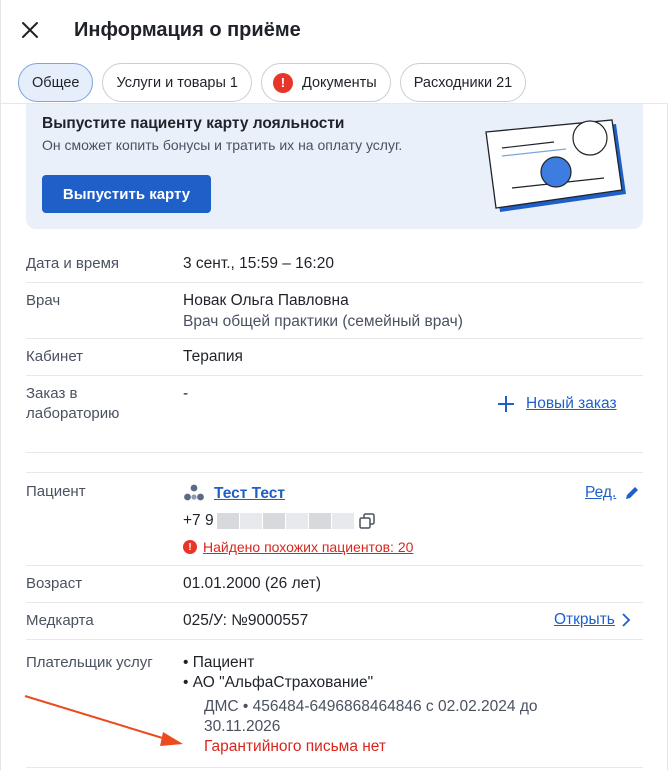 This screenshot has height=770, width=668. I want to click on annotation-arrow, so click(103, 720).